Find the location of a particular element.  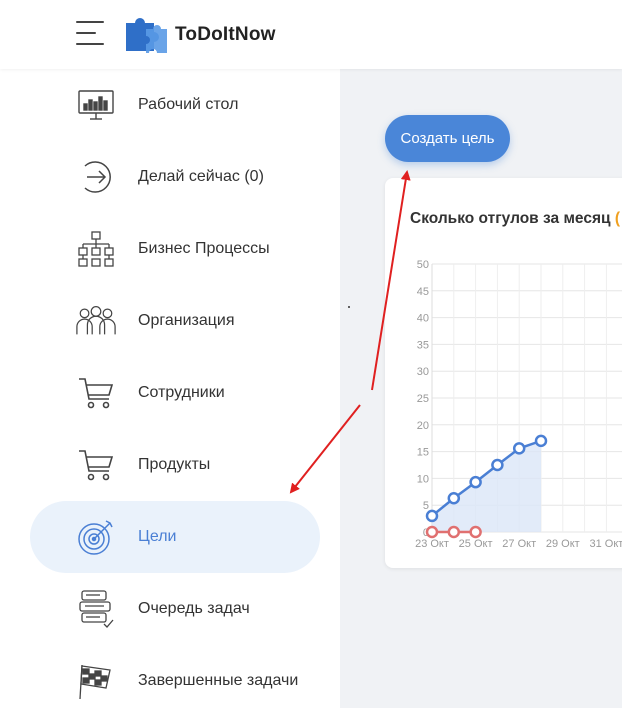

y-tick-label: 5 is located at coordinates (426, 506).